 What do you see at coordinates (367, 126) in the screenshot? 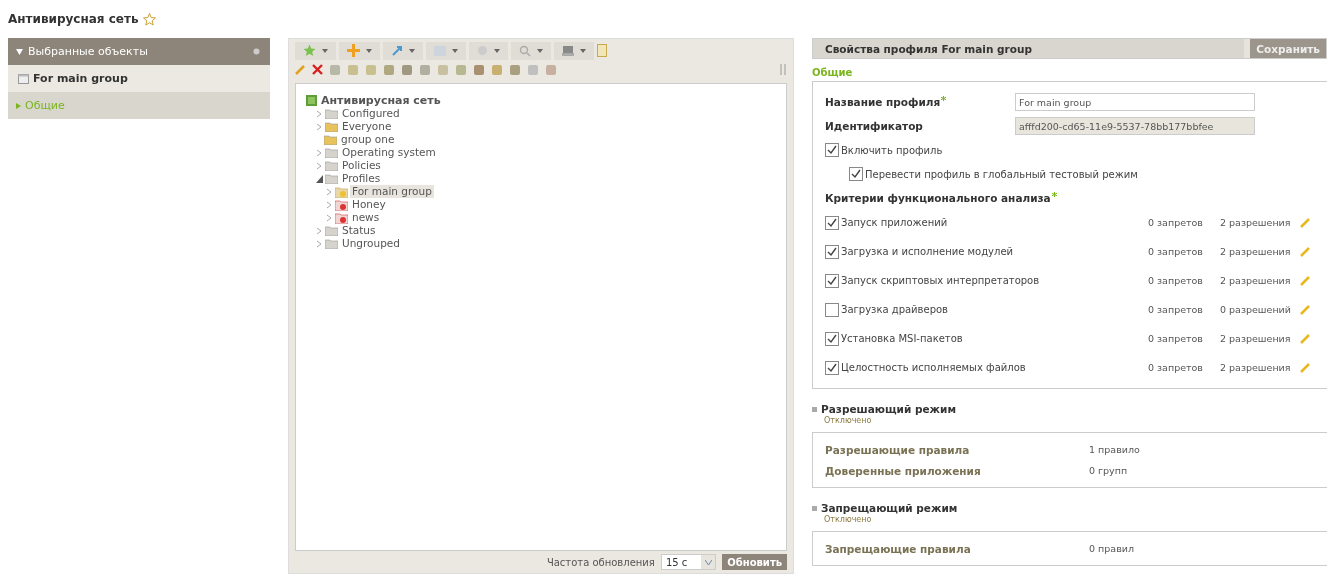
I see `tree-item: Everyone` at bounding box center [367, 126].